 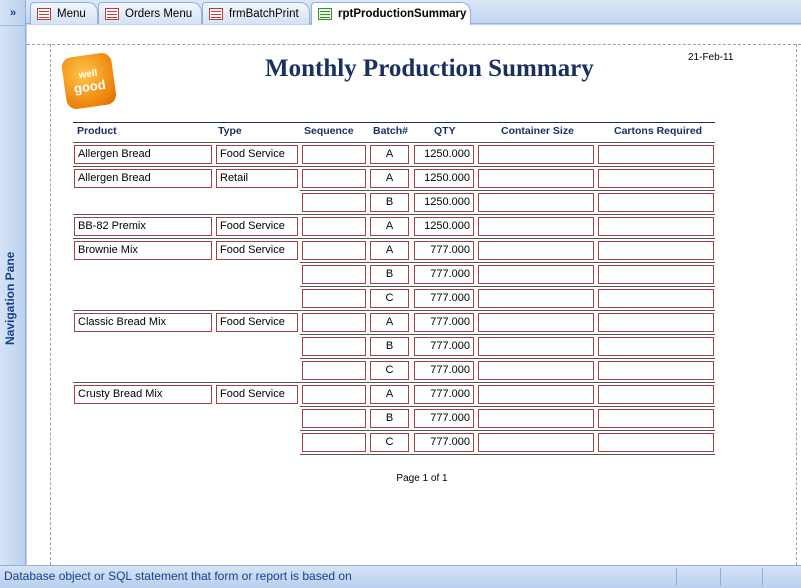 What do you see at coordinates (711, 57) in the screenshot?
I see `report-date: 21-Feb-11` at bounding box center [711, 57].